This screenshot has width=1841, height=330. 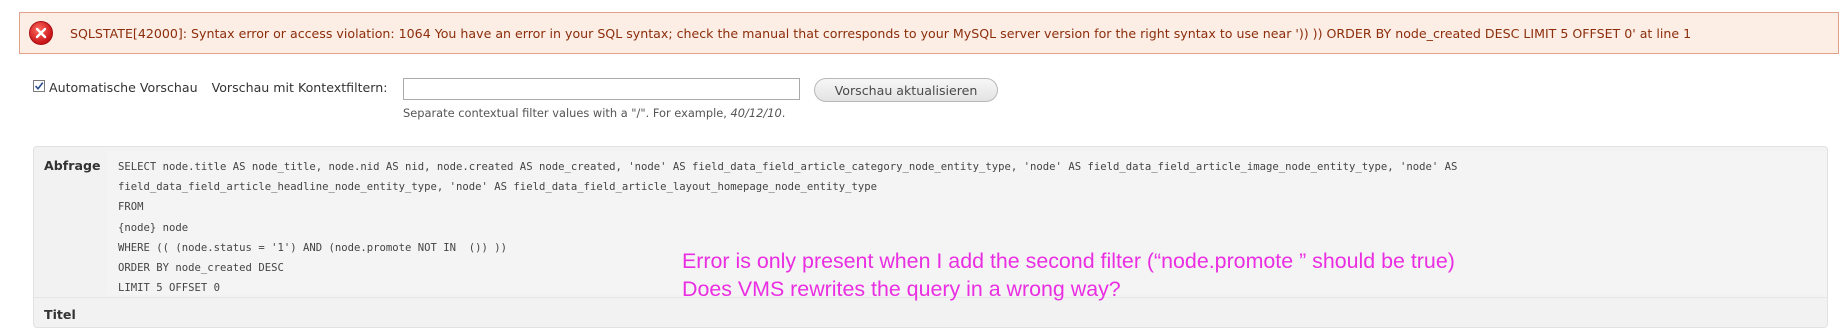 I want to click on context-filter-input, so click(x=601, y=89).